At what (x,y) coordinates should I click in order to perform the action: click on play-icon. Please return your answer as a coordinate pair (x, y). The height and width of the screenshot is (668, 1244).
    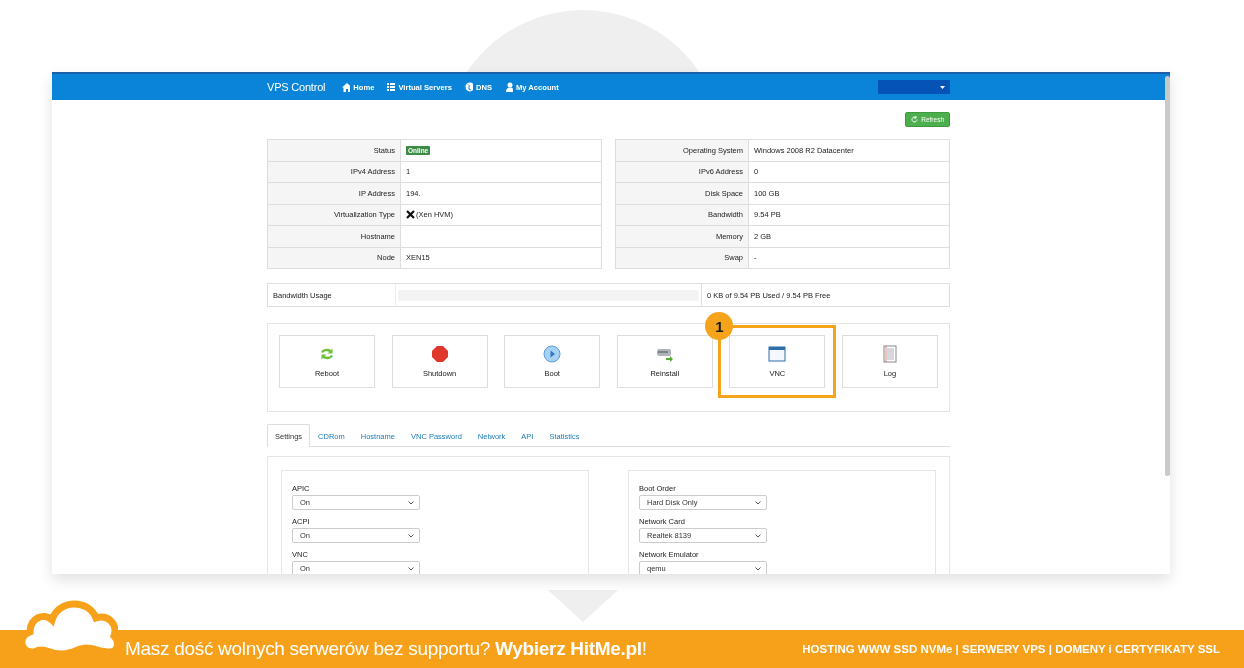
    Looking at the image, I should click on (552, 354).